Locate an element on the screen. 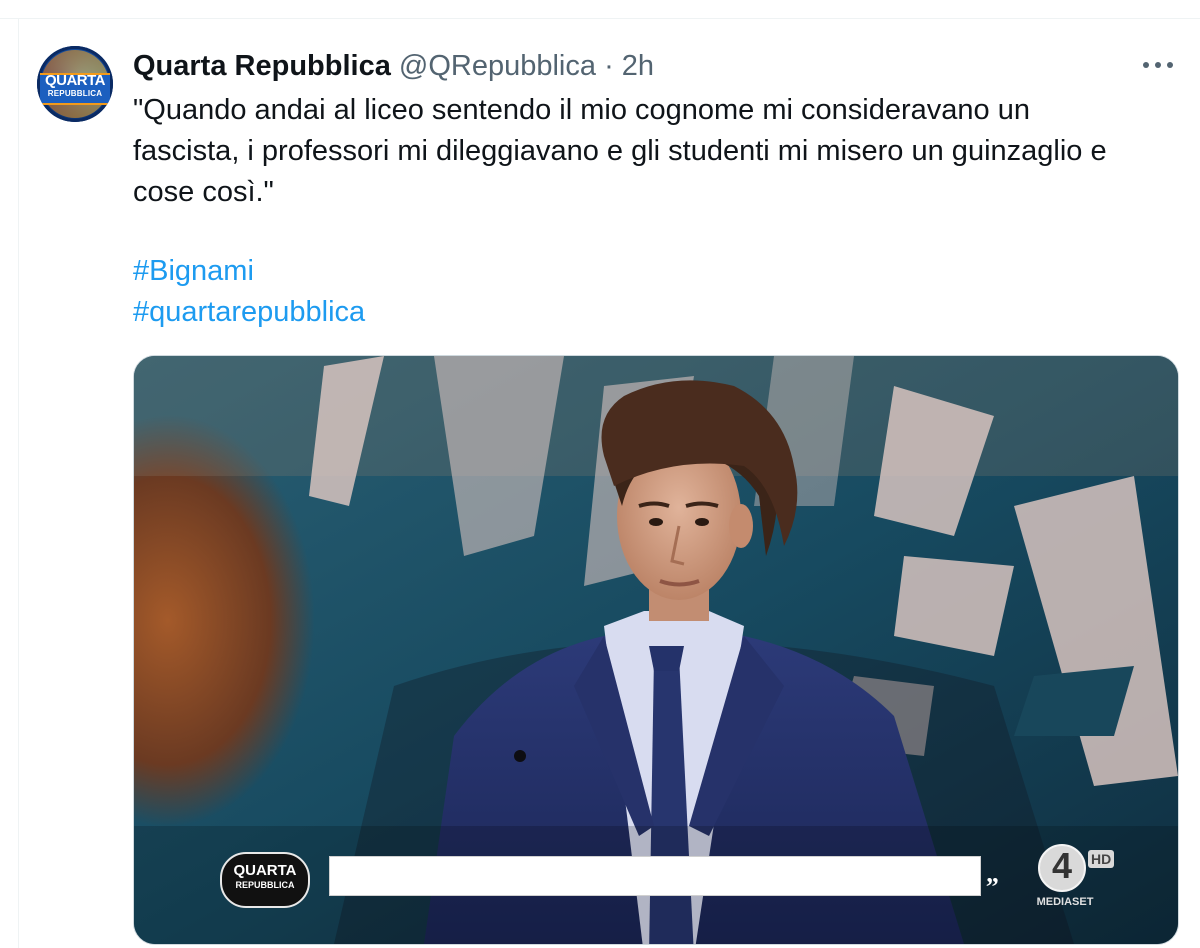  program-logo-overlay: QUARTA REPUBBLICA is located at coordinates (265, 880).